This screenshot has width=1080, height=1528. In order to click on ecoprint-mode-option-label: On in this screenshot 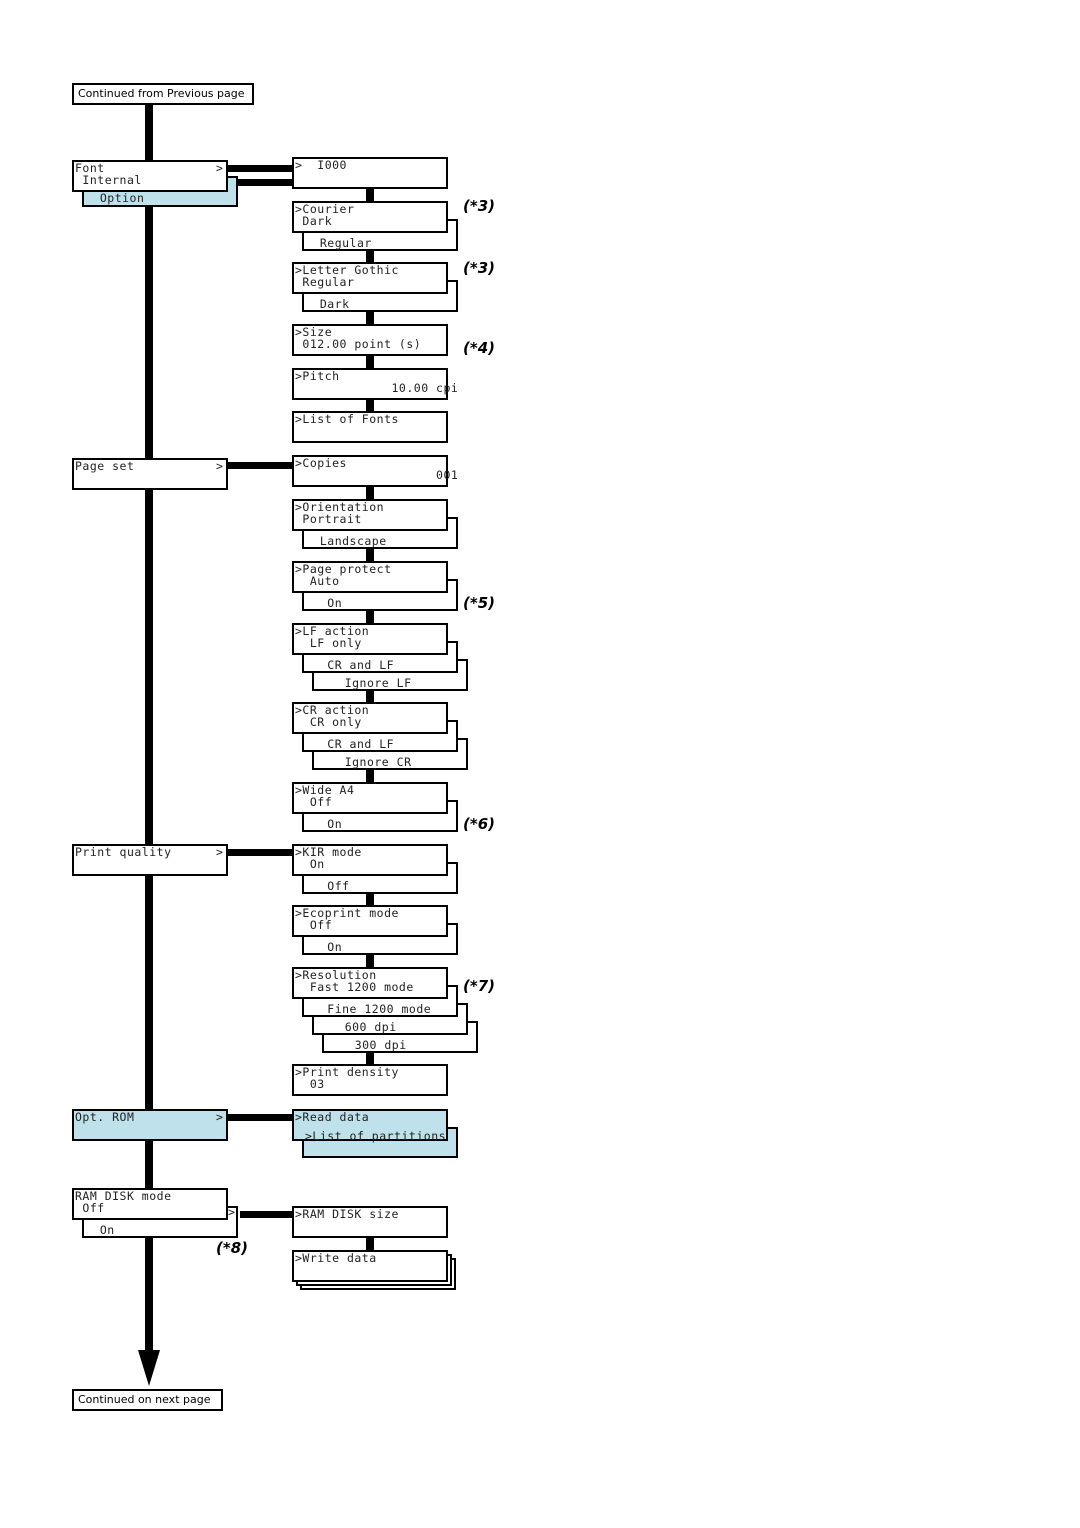, I will do `click(324, 947)`.